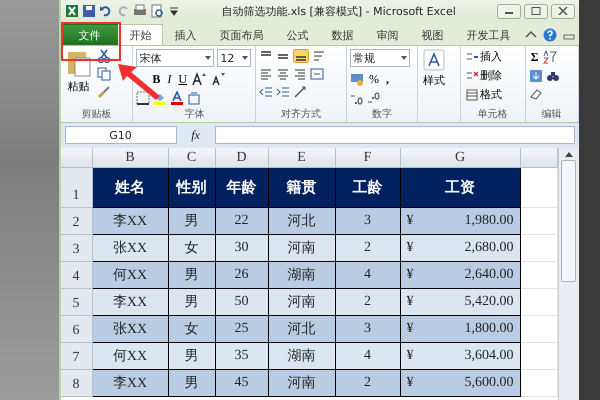 The width and height of the screenshot is (600, 400). I want to click on row-header: 4, so click(76, 275).